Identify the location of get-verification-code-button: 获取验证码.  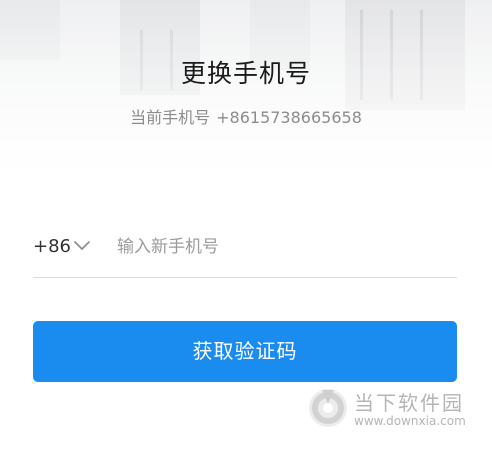
(245, 351).